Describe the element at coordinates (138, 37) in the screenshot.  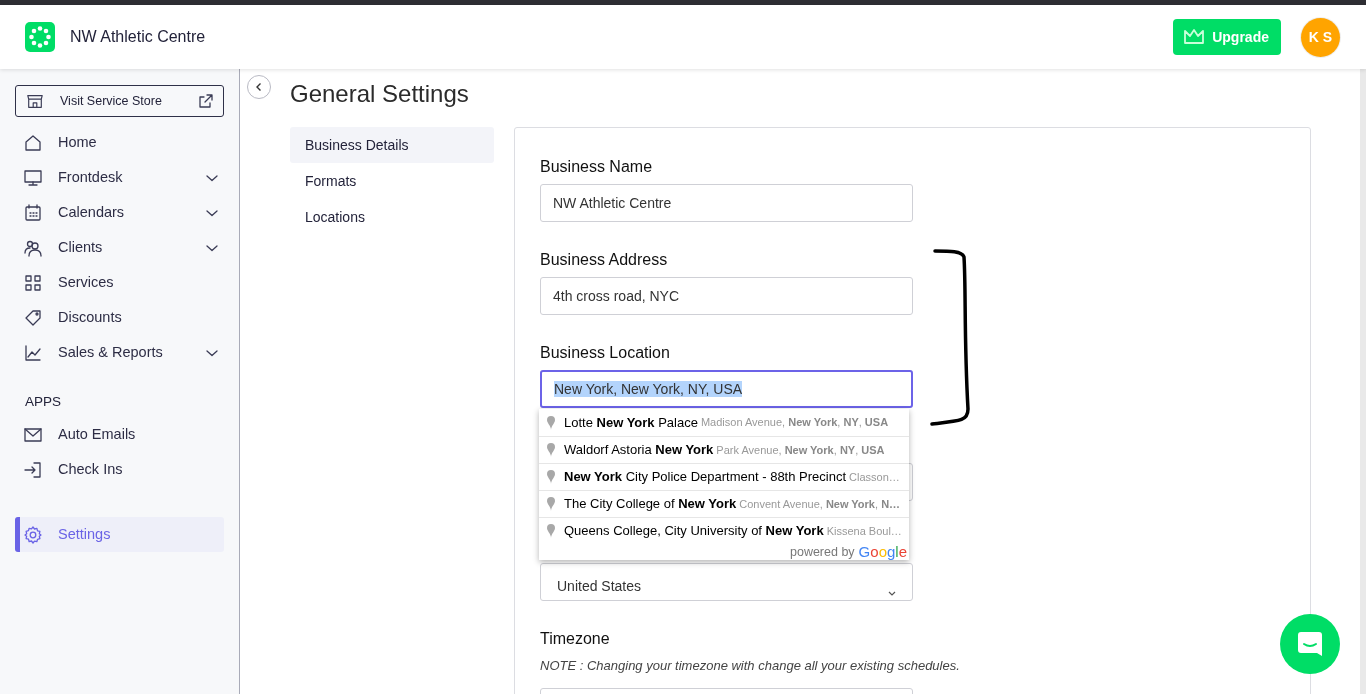
I see `business-name: NW Athletic Centre` at that location.